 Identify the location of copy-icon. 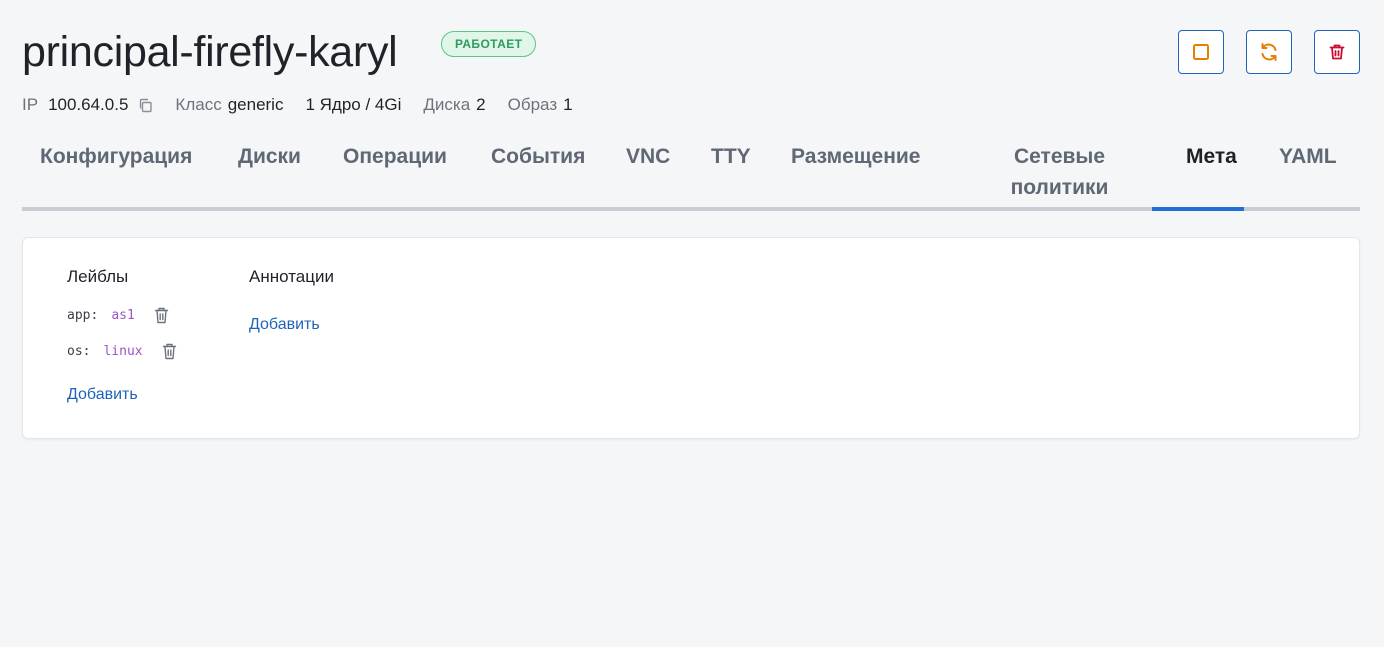
(145, 105).